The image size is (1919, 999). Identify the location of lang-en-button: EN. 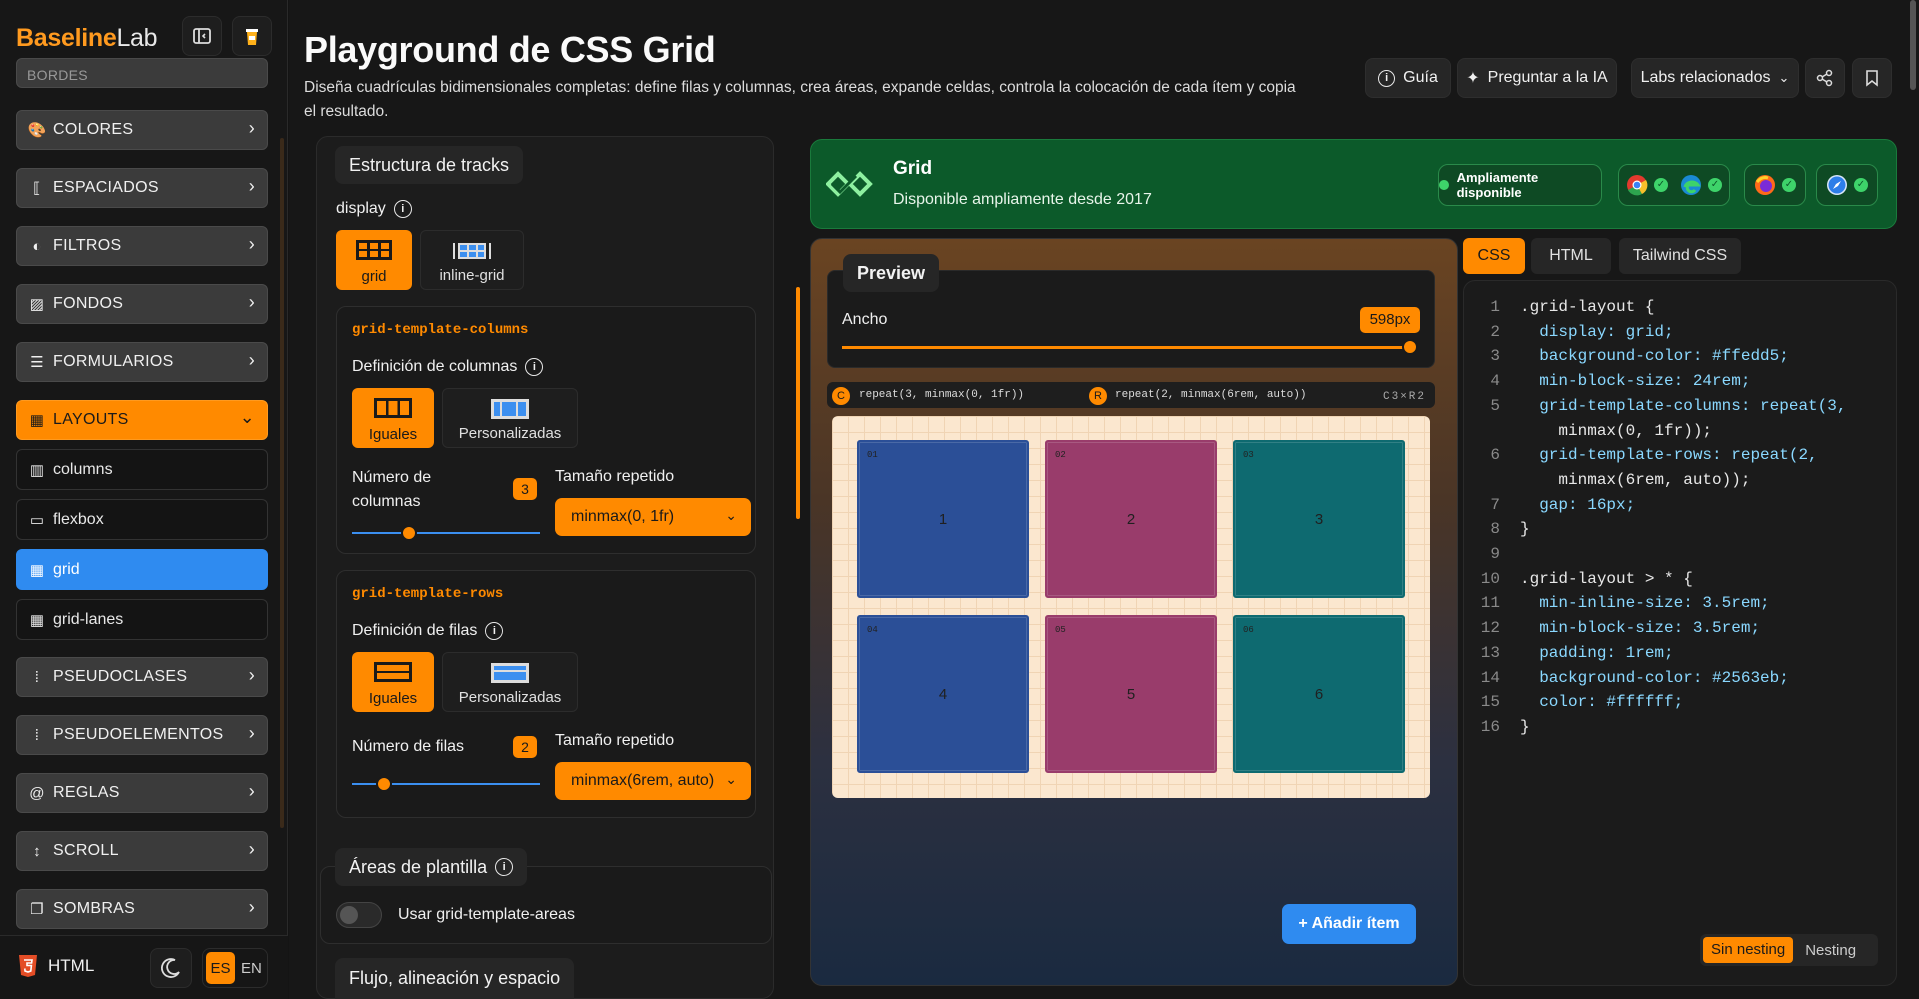
(251, 968).